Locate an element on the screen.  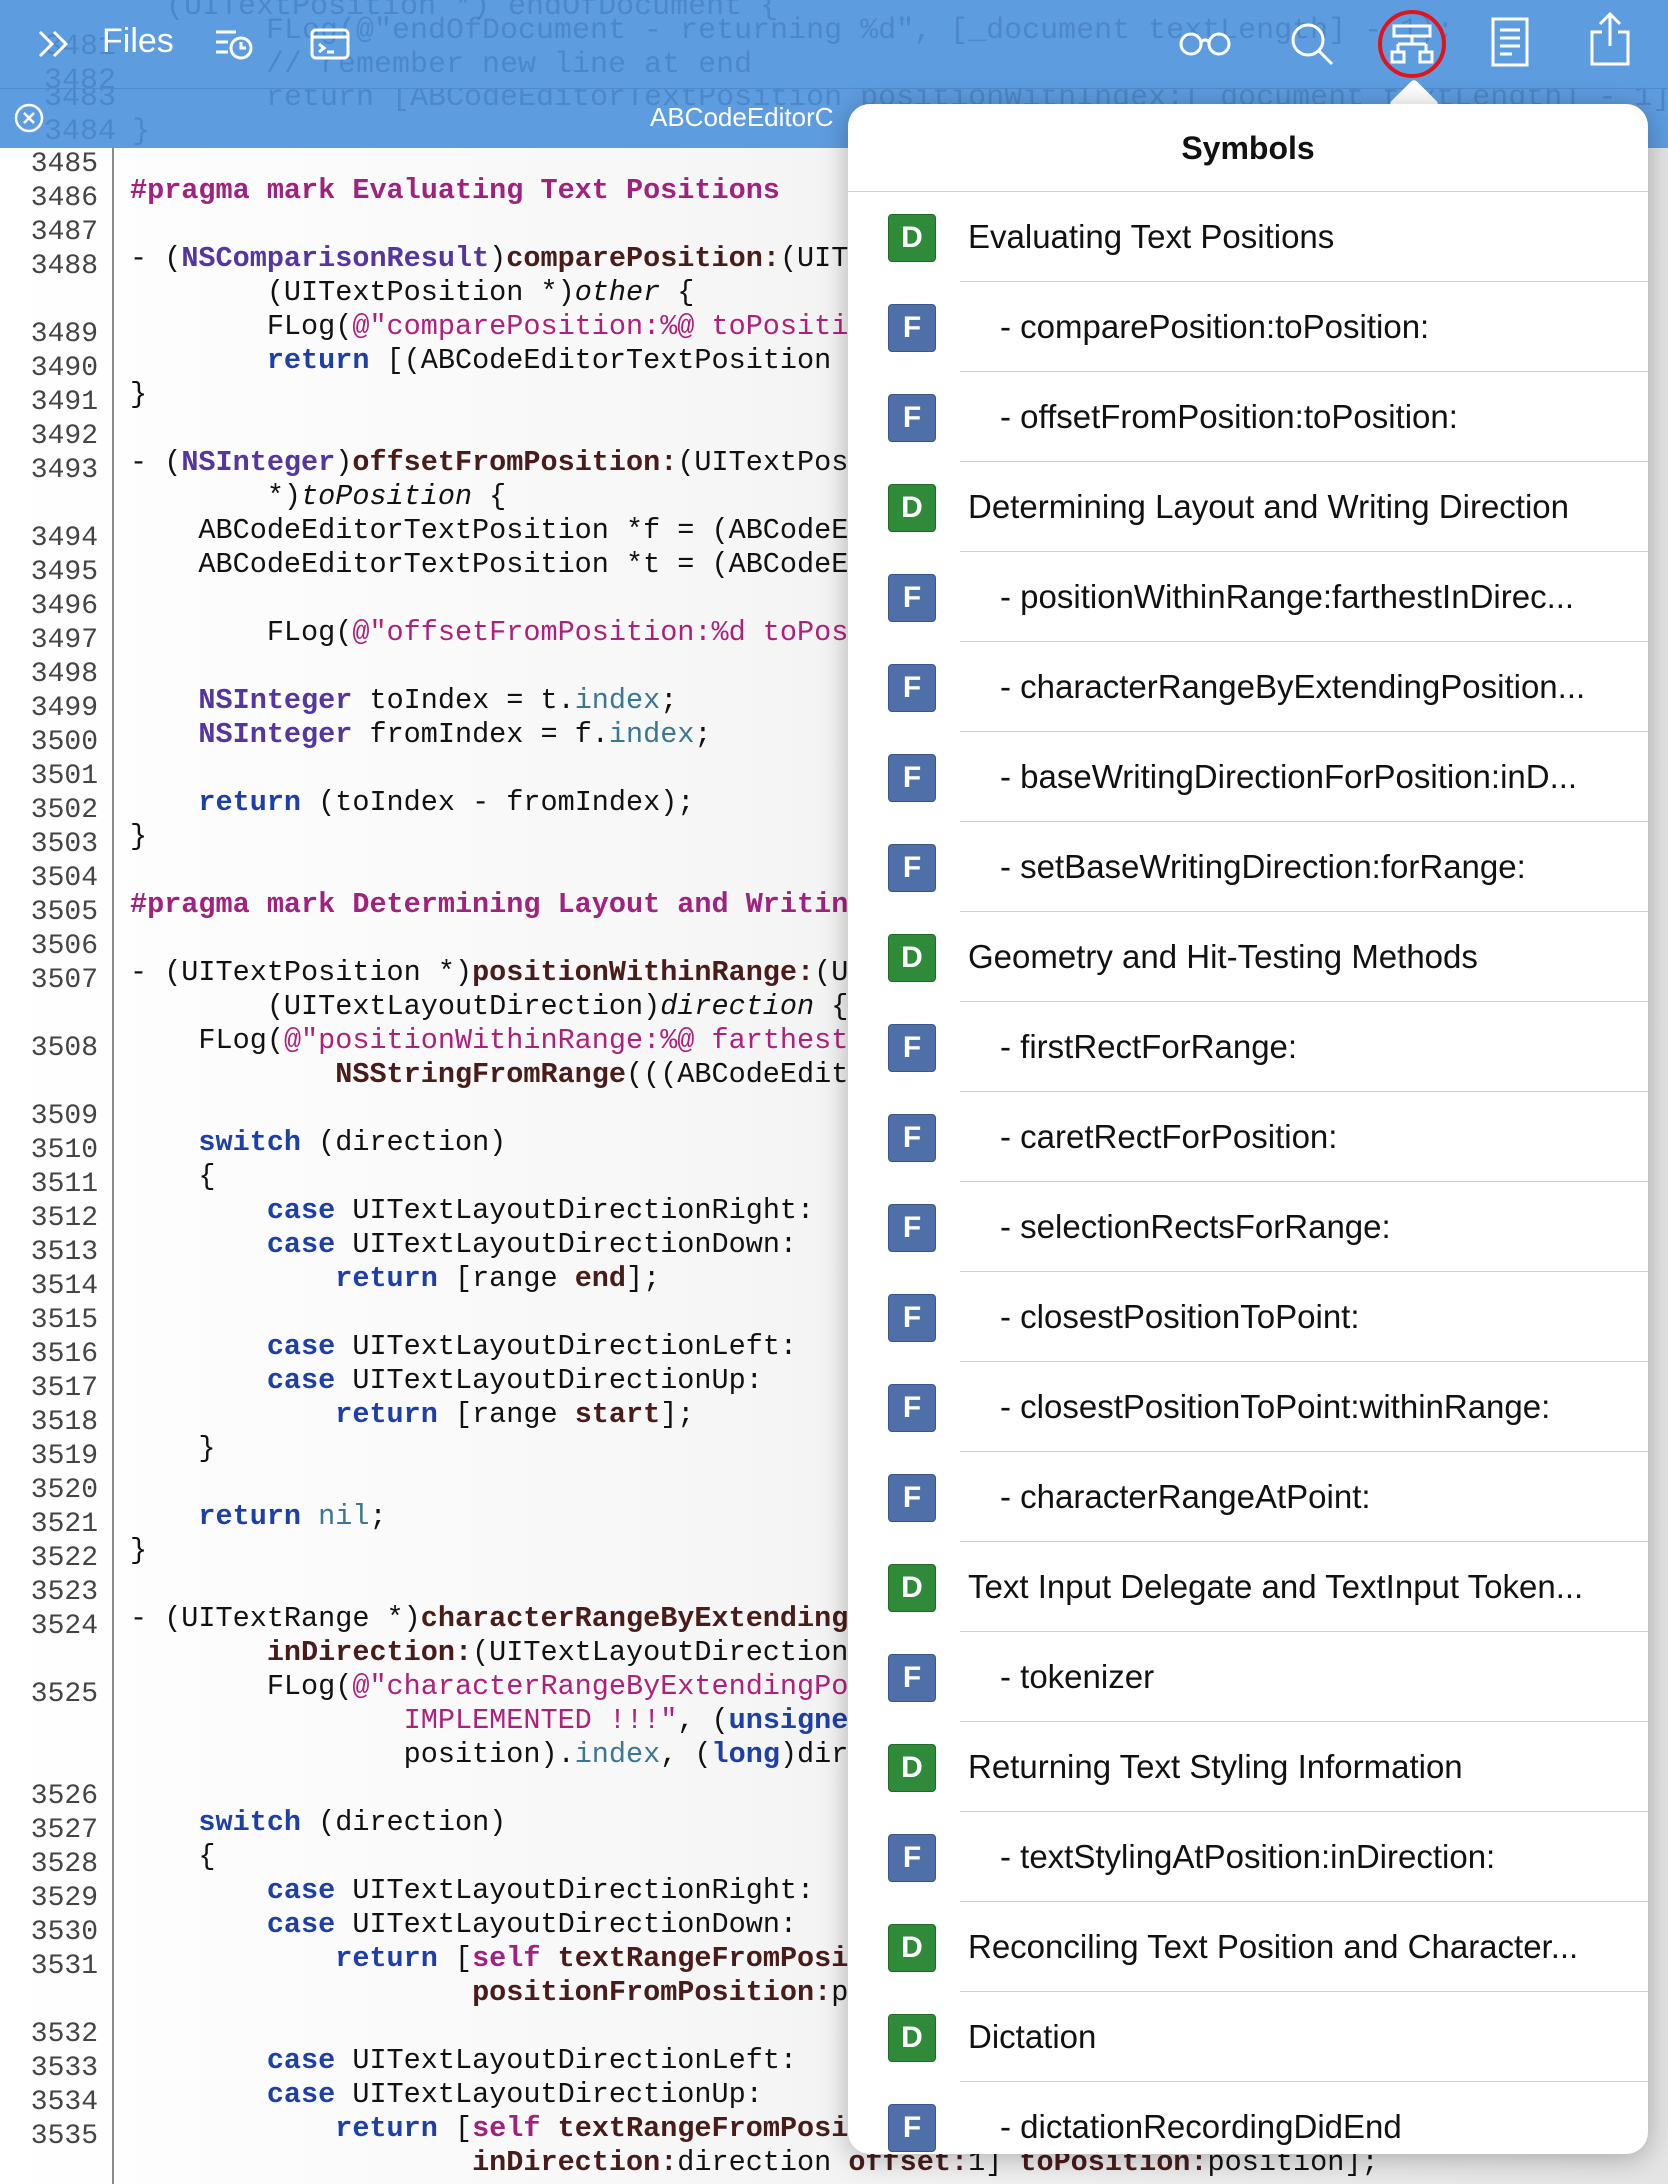
code-line: NSInteger toIndex = t.index; is located at coordinates (438, 700).